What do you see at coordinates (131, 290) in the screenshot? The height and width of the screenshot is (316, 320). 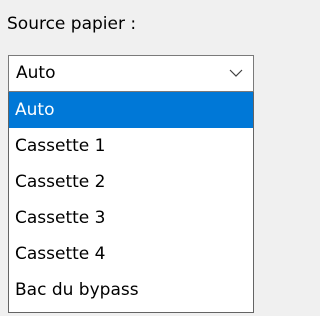 I see `option-bypass-tray: Bac du bypass` at bounding box center [131, 290].